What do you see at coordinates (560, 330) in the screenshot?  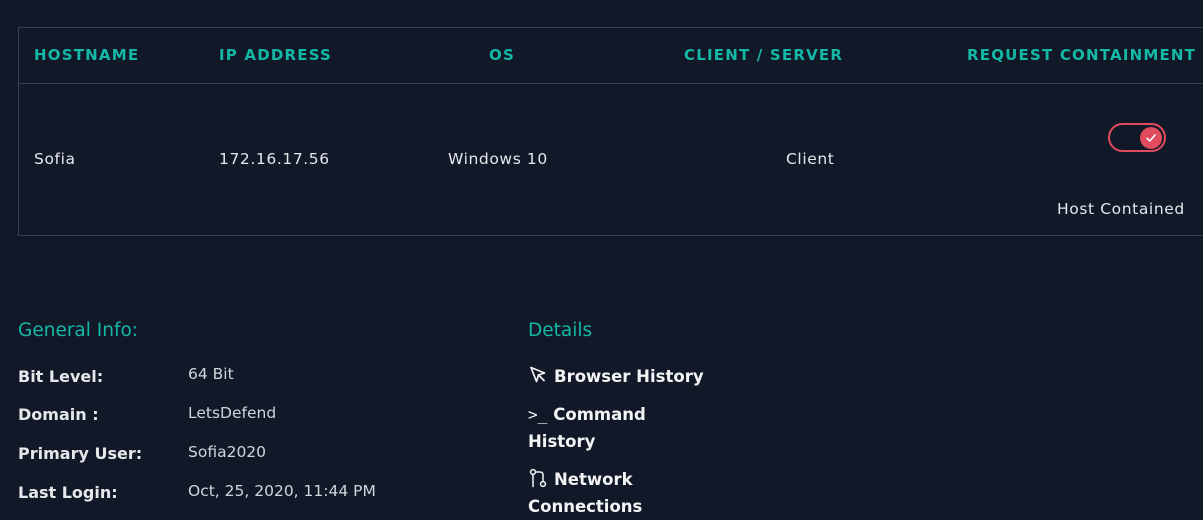 I see `details-title: Details` at bounding box center [560, 330].